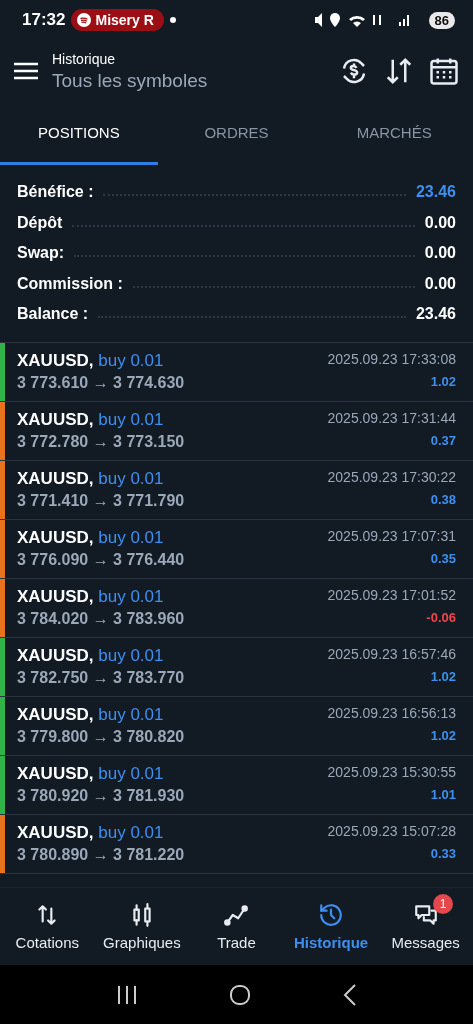 The height and width of the screenshot is (1024, 473). Describe the element at coordinates (101, 382) in the screenshot. I see `deal-prices: 3 773.610 → 3 774.630` at that location.